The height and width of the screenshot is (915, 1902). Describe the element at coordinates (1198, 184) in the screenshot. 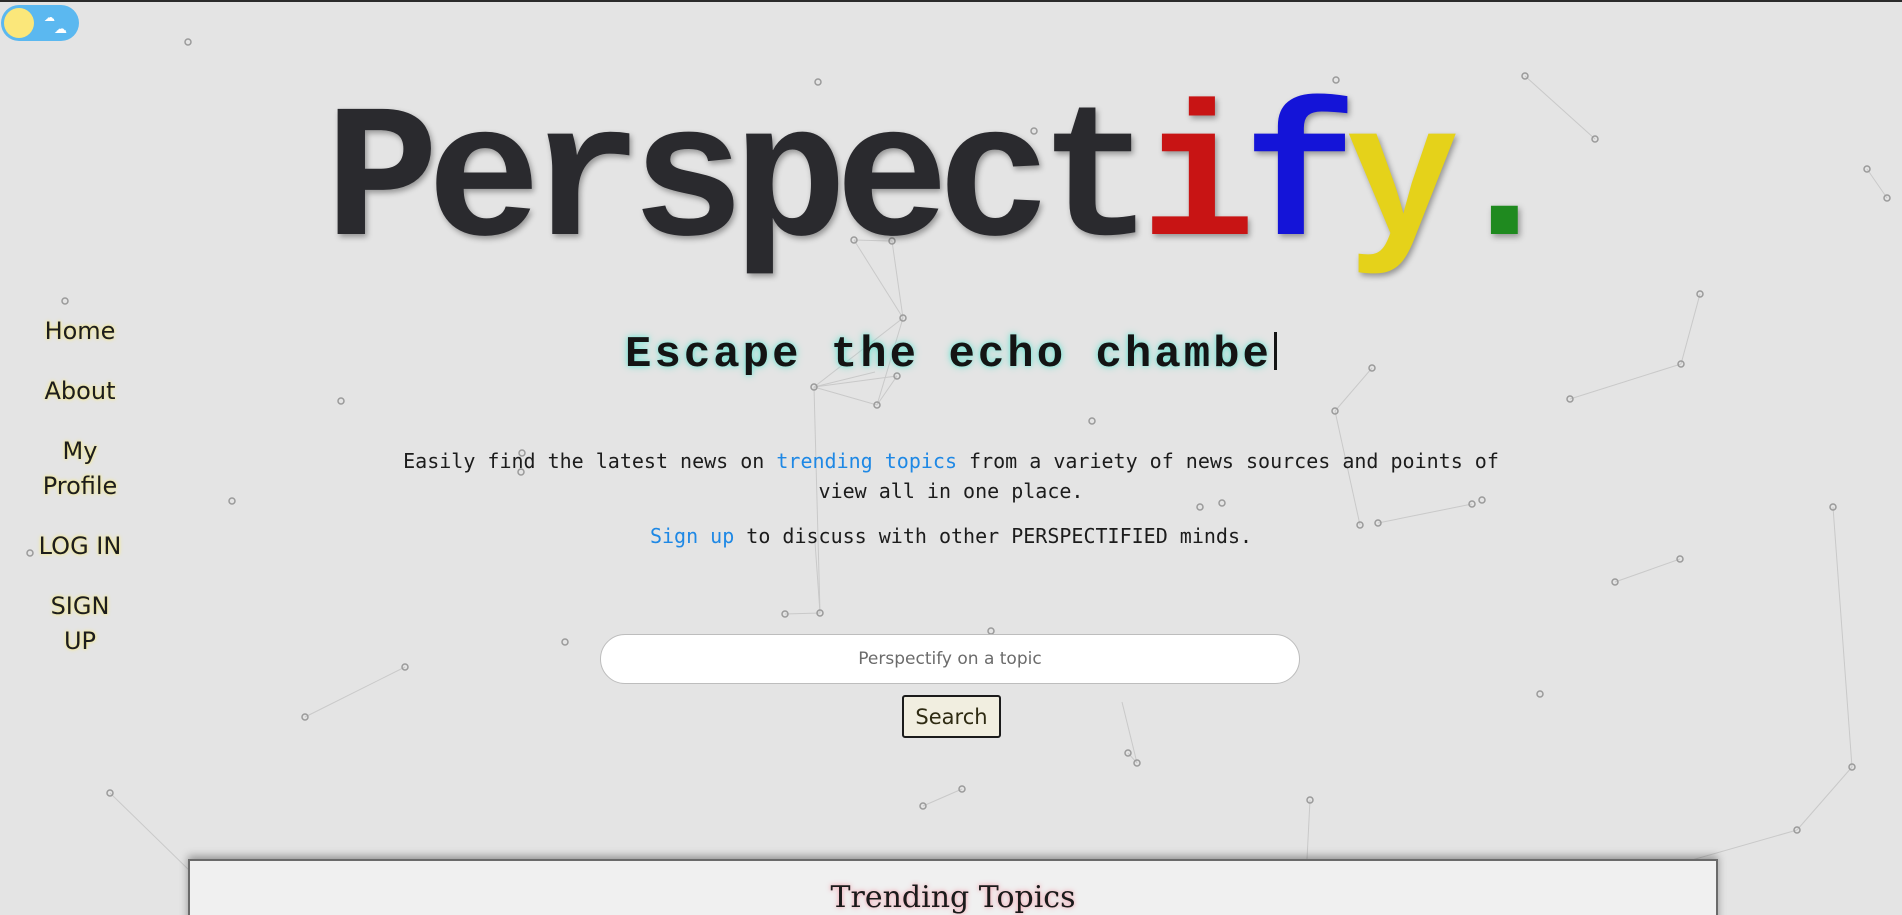

I see `logo-letter: i` at that location.